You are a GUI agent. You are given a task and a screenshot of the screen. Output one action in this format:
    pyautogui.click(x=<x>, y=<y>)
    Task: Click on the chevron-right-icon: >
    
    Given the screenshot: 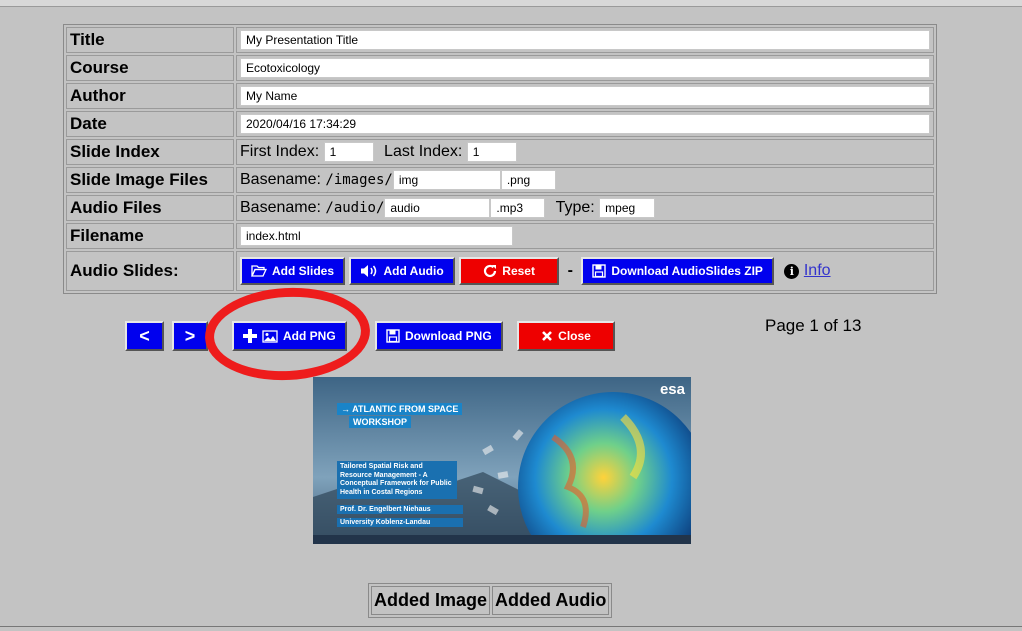 What is the action you would take?
    pyautogui.click(x=190, y=335)
    